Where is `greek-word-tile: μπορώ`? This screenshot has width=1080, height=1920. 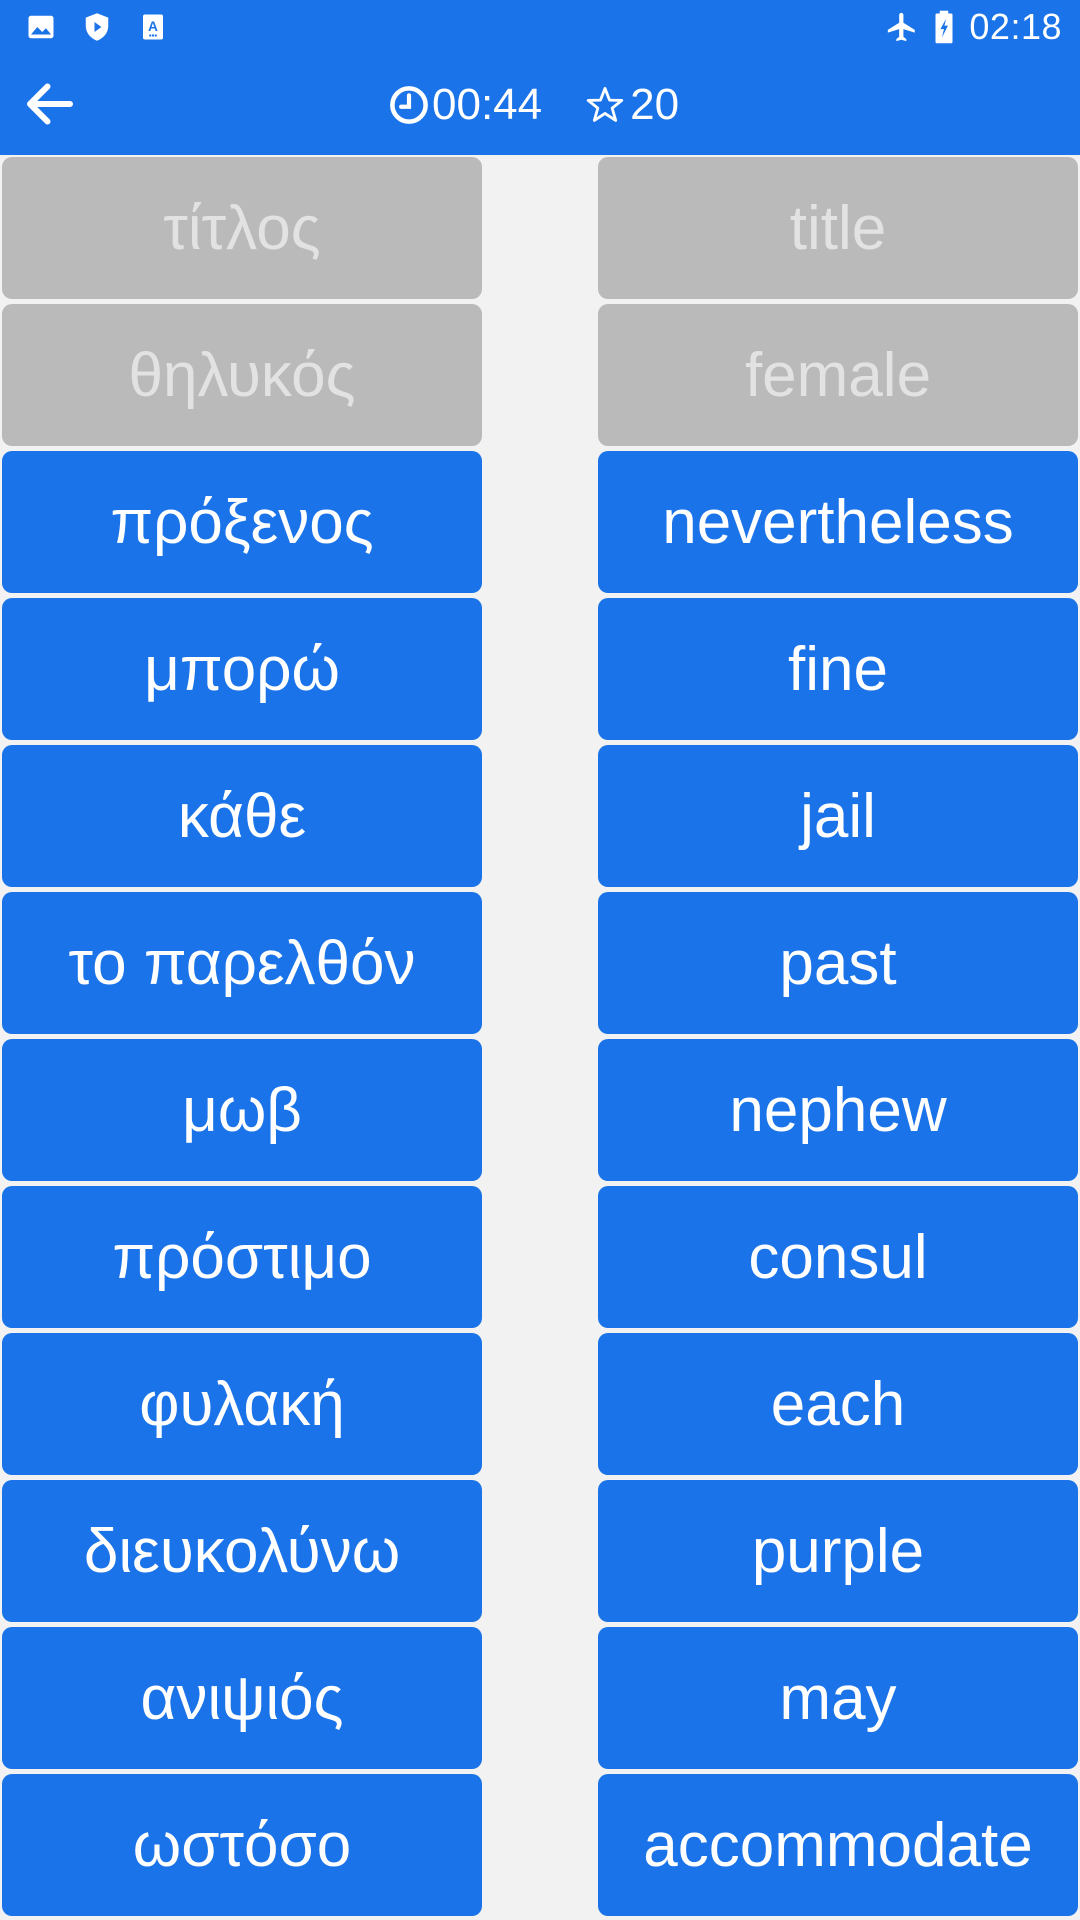
greek-word-tile: μπορώ is located at coordinates (242, 669).